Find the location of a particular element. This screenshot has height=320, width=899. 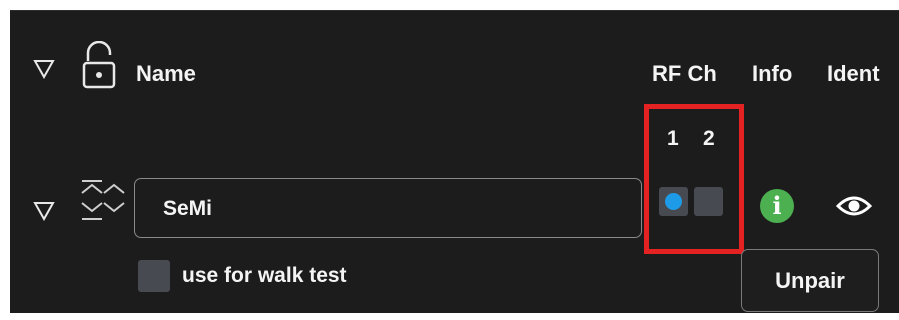

device-name-field: SeMi is located at coordinates (388, 208).